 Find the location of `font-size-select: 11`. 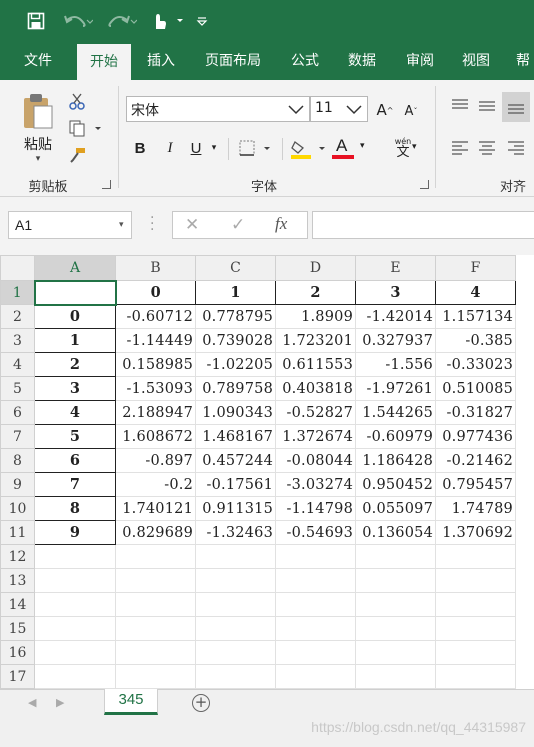

font-size-select: 11 is located at coordinates (339, 109).